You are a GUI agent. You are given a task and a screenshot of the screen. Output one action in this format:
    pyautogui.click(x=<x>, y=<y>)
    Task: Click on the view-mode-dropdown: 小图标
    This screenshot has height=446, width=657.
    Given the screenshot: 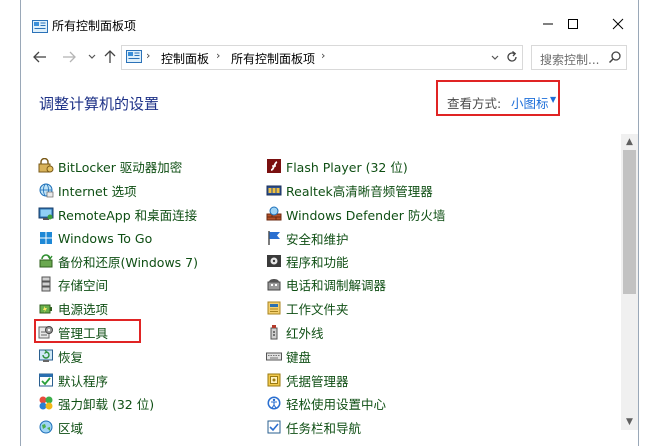 What is the action you would take?
    pyautogui.click(x=530, y=102)
    